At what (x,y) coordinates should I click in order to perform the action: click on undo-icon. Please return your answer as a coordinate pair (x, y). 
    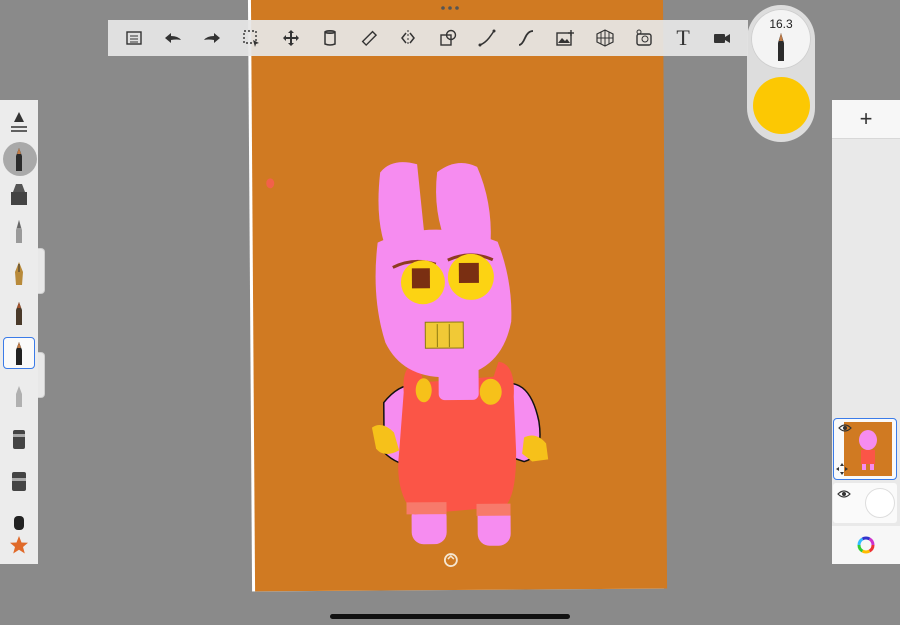
    Looking at the image, I should click on (173, 38).